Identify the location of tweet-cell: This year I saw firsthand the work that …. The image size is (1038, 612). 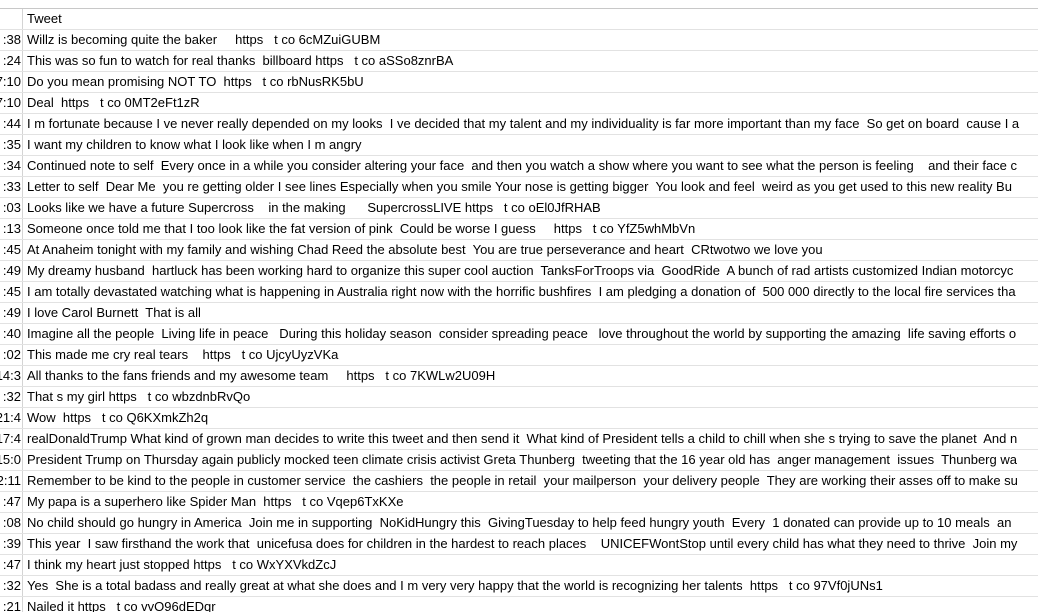
(530, 544).